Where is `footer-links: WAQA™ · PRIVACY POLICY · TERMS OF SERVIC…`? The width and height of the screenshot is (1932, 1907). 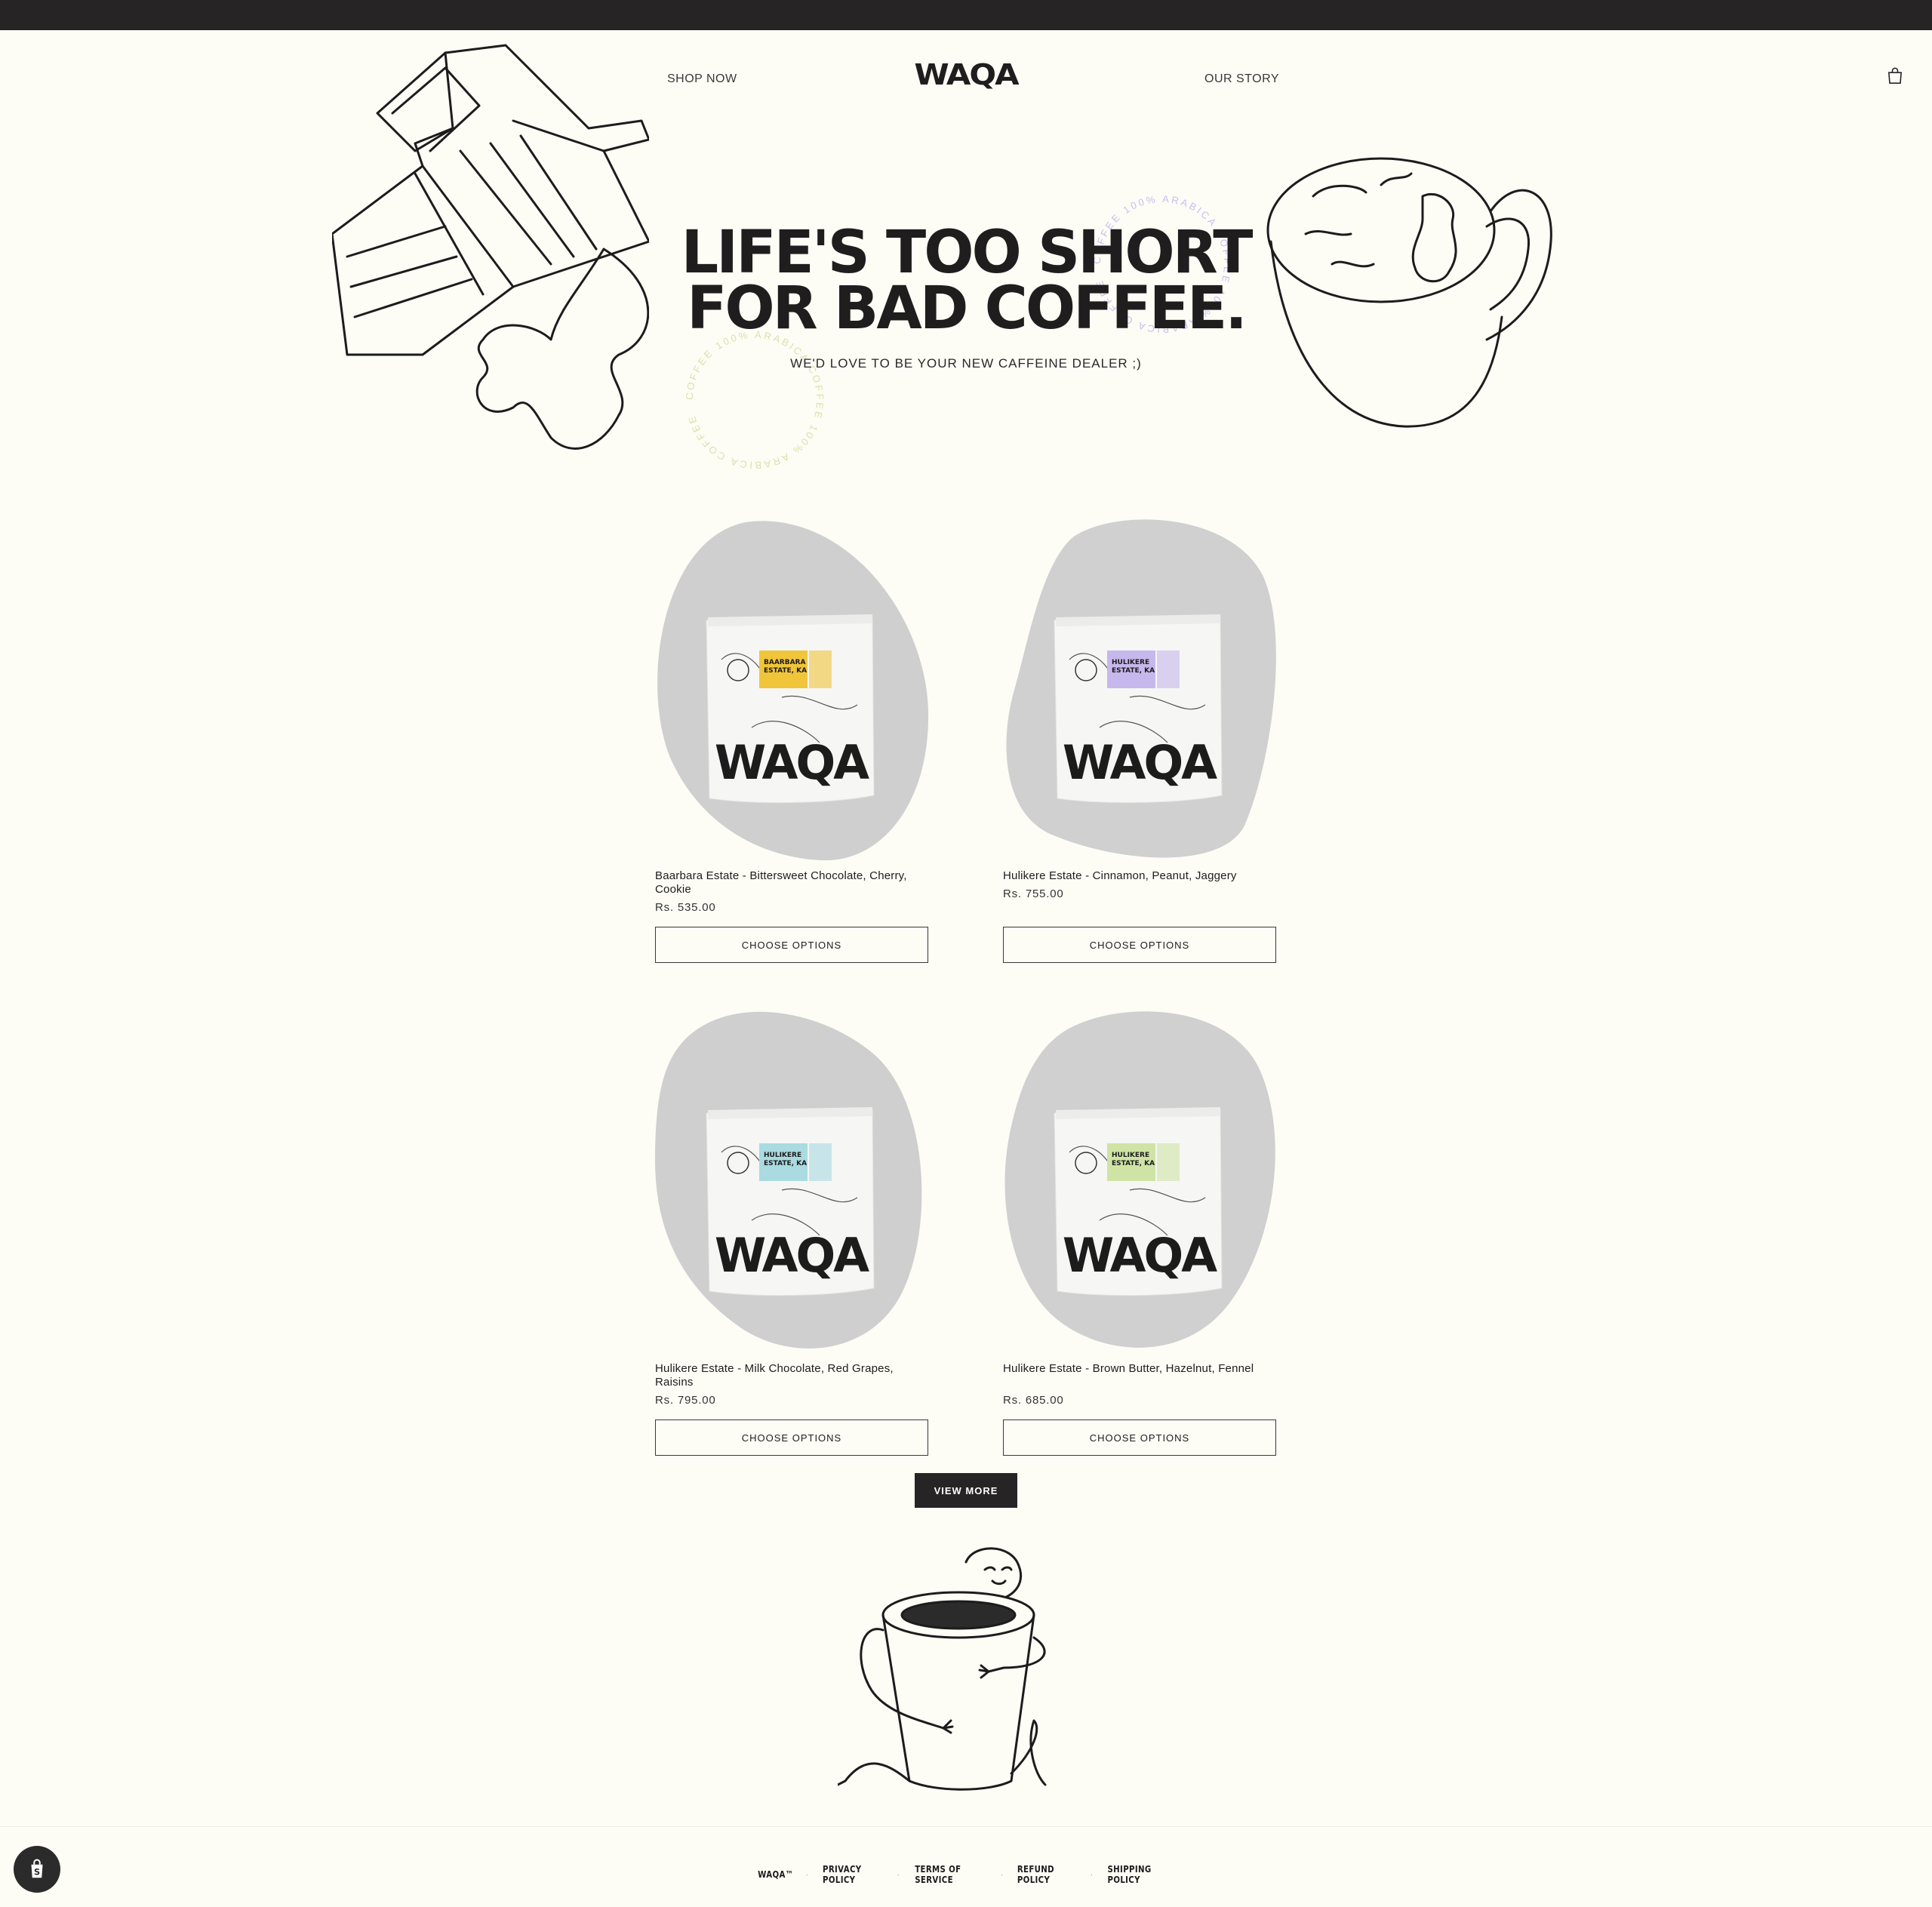
footer-links: WAQA™ · PRIVACY POLICY · TERMS OF SERVIC… is located at coordinates (966, 1874).